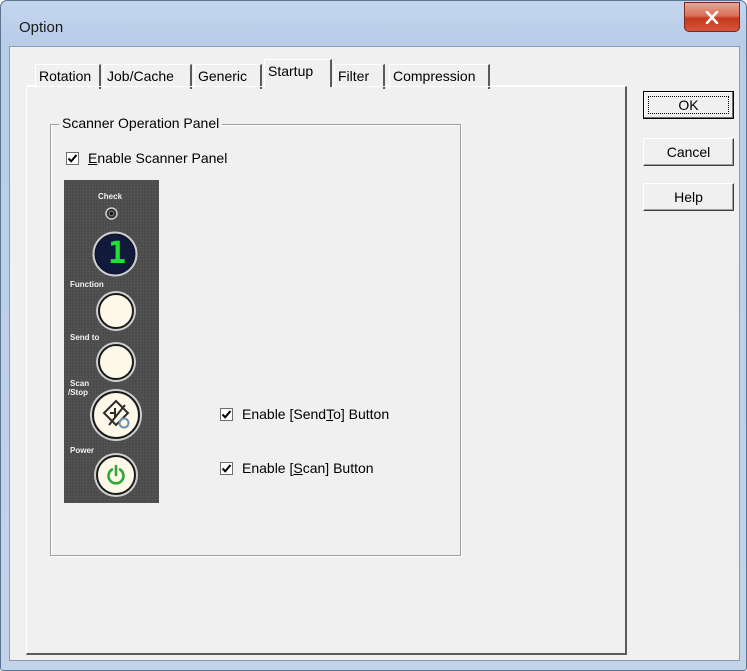  I want to click on send-to-label: Send to, so click(85, 337).